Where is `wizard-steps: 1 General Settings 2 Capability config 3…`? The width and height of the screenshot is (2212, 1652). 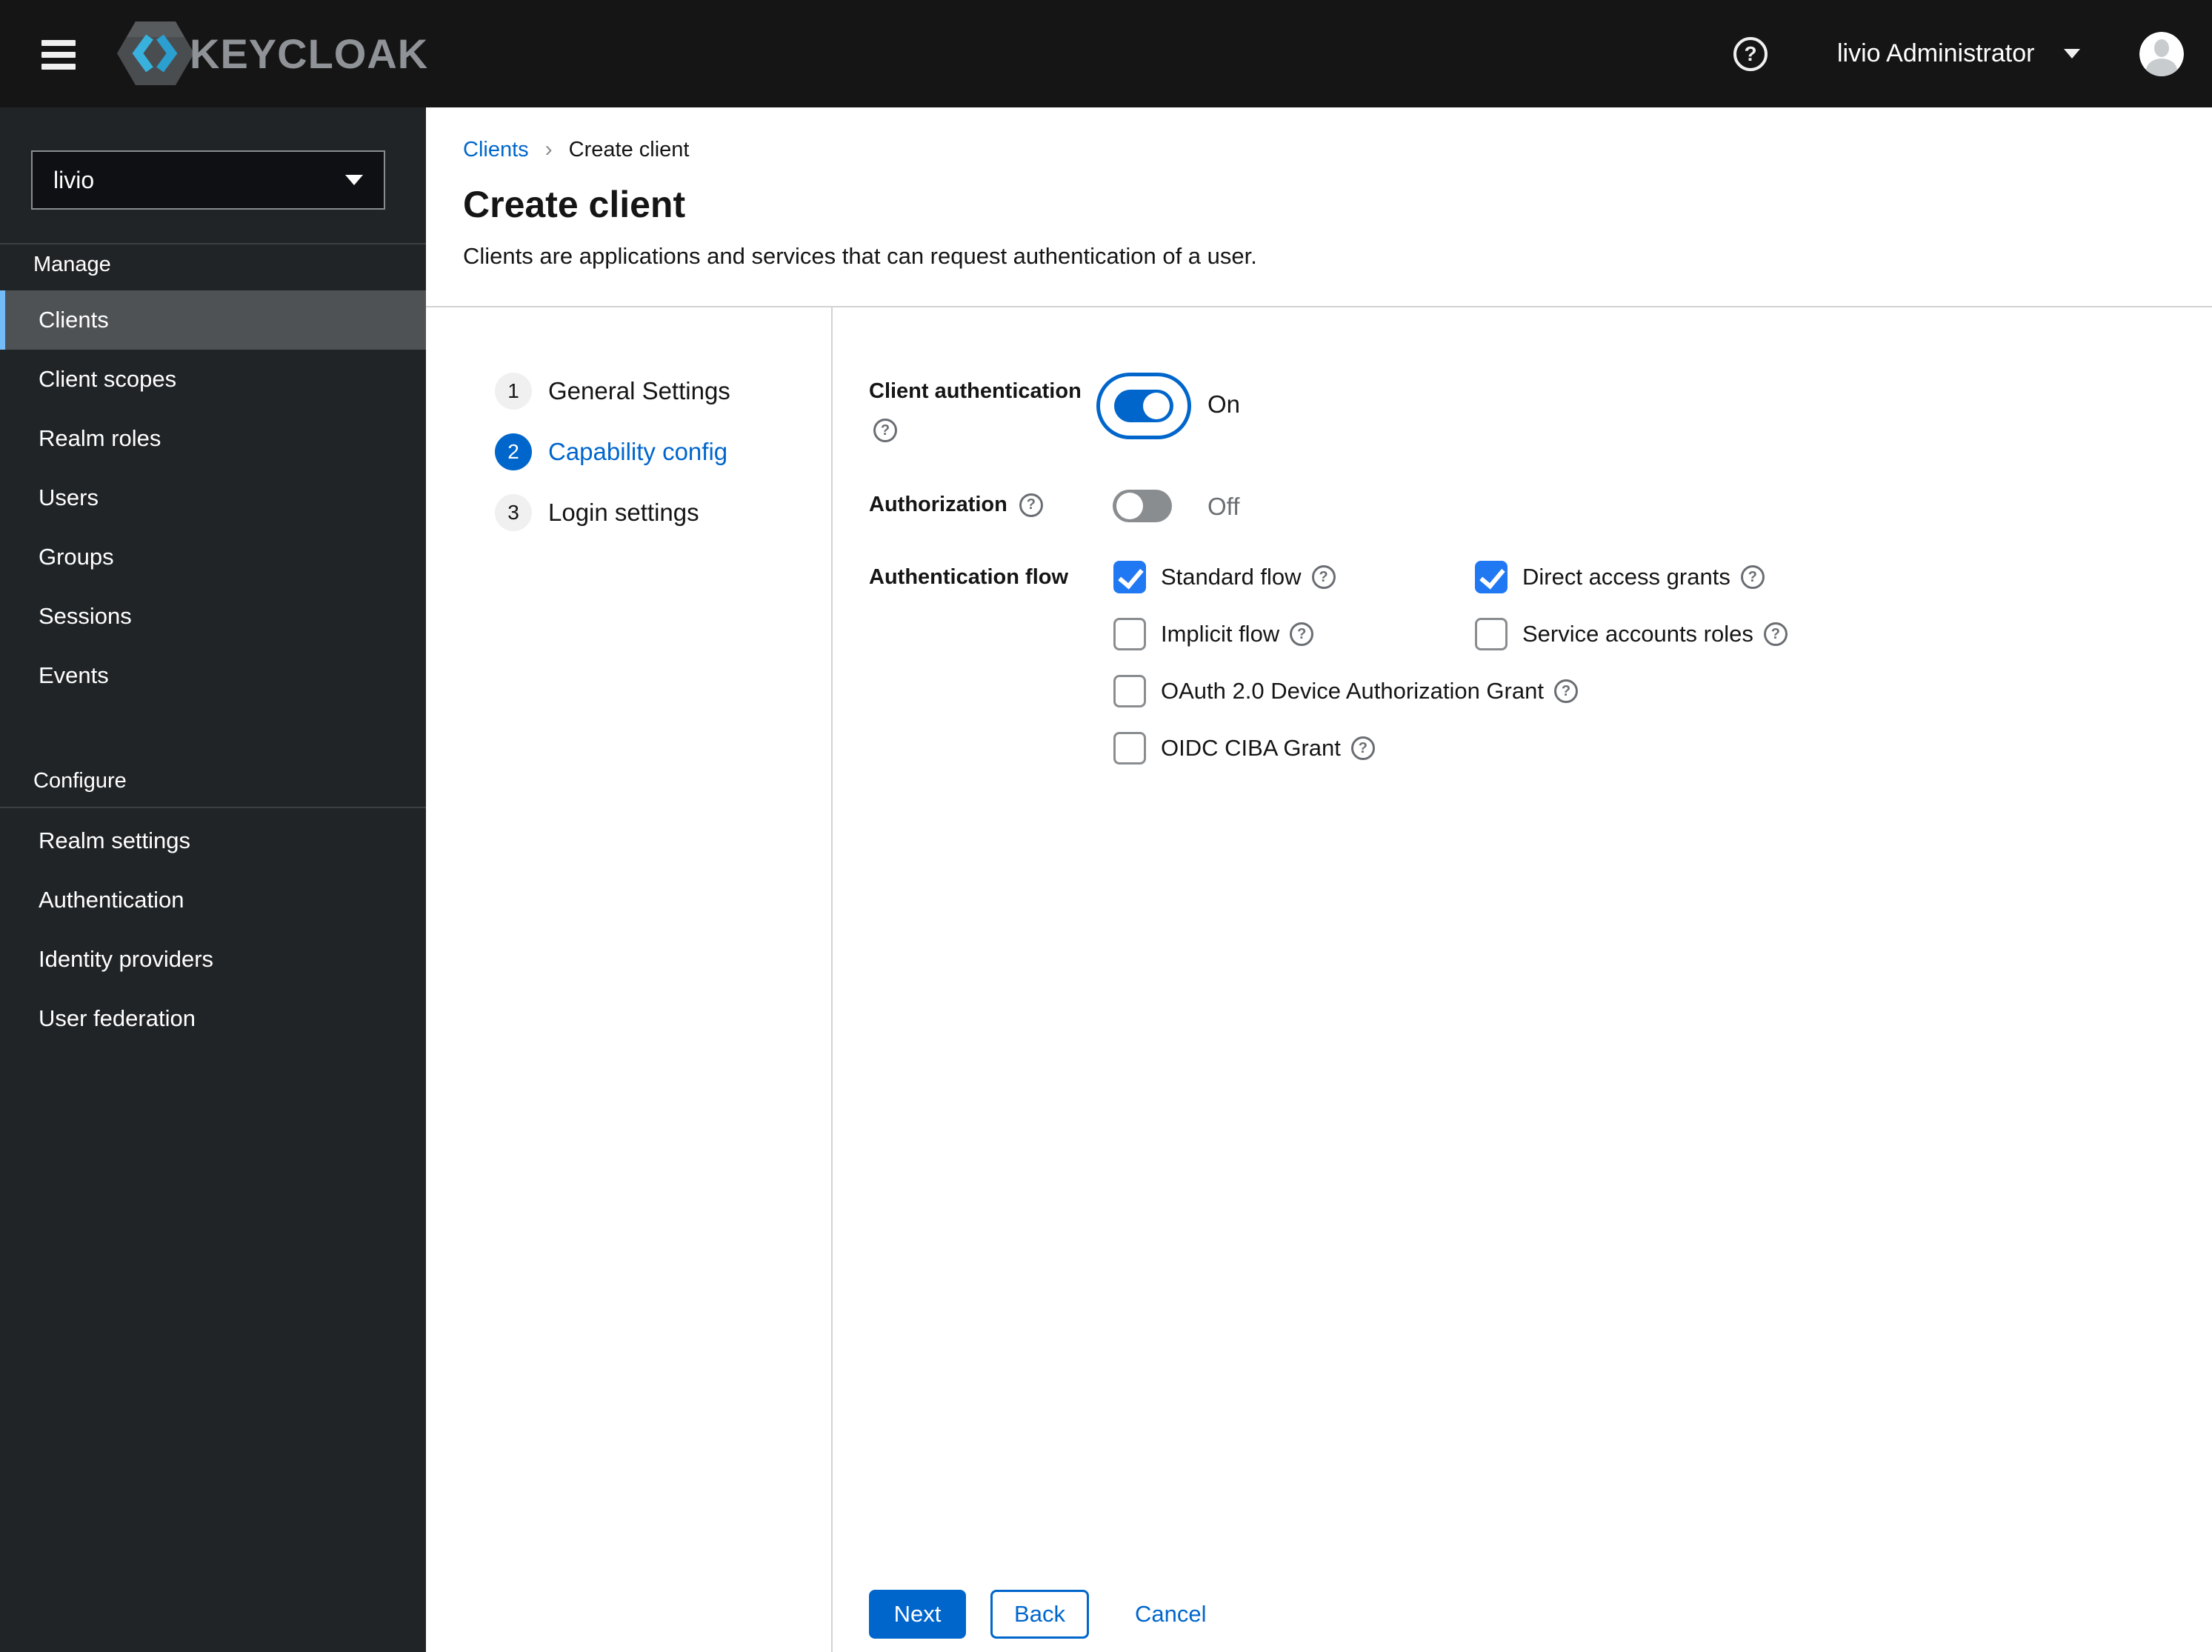 wizard-steps: 1 General Settings 2 Capability config 3… is located at coordinates (612, 464).